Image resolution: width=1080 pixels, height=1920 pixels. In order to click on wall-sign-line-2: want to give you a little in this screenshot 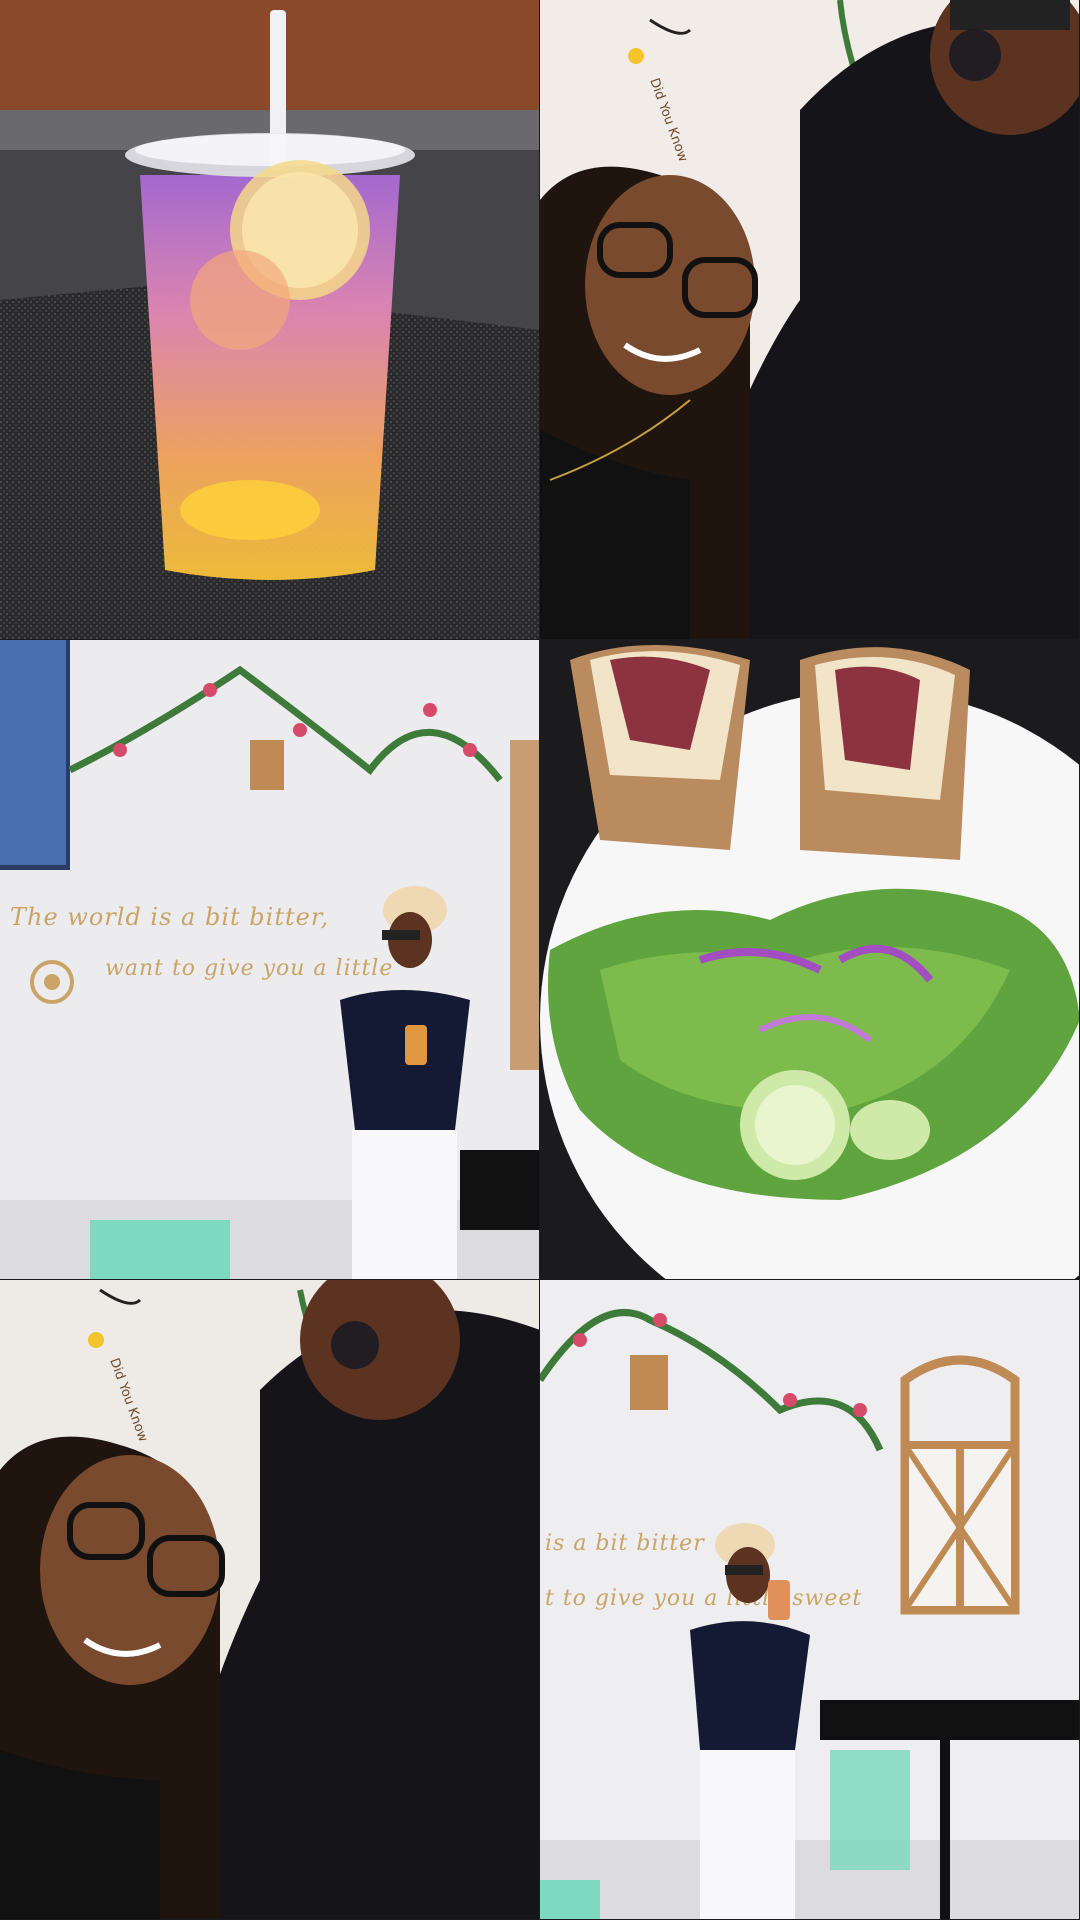, I will do `click(249, 968)`.